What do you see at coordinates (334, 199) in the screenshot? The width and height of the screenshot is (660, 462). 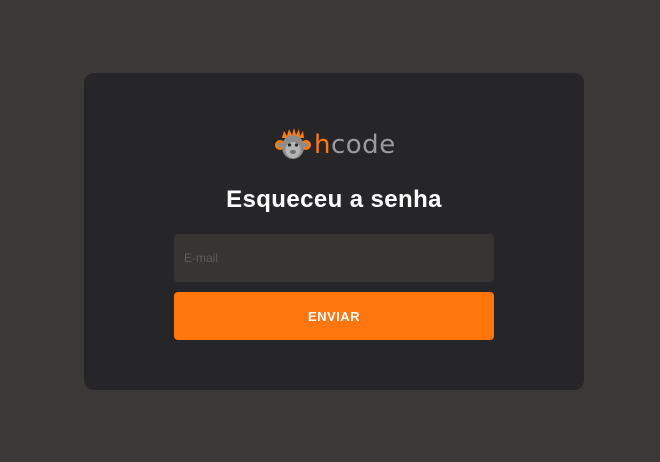 I see `page-title: Esqueceu a senha` at bounding box center [334, 199].